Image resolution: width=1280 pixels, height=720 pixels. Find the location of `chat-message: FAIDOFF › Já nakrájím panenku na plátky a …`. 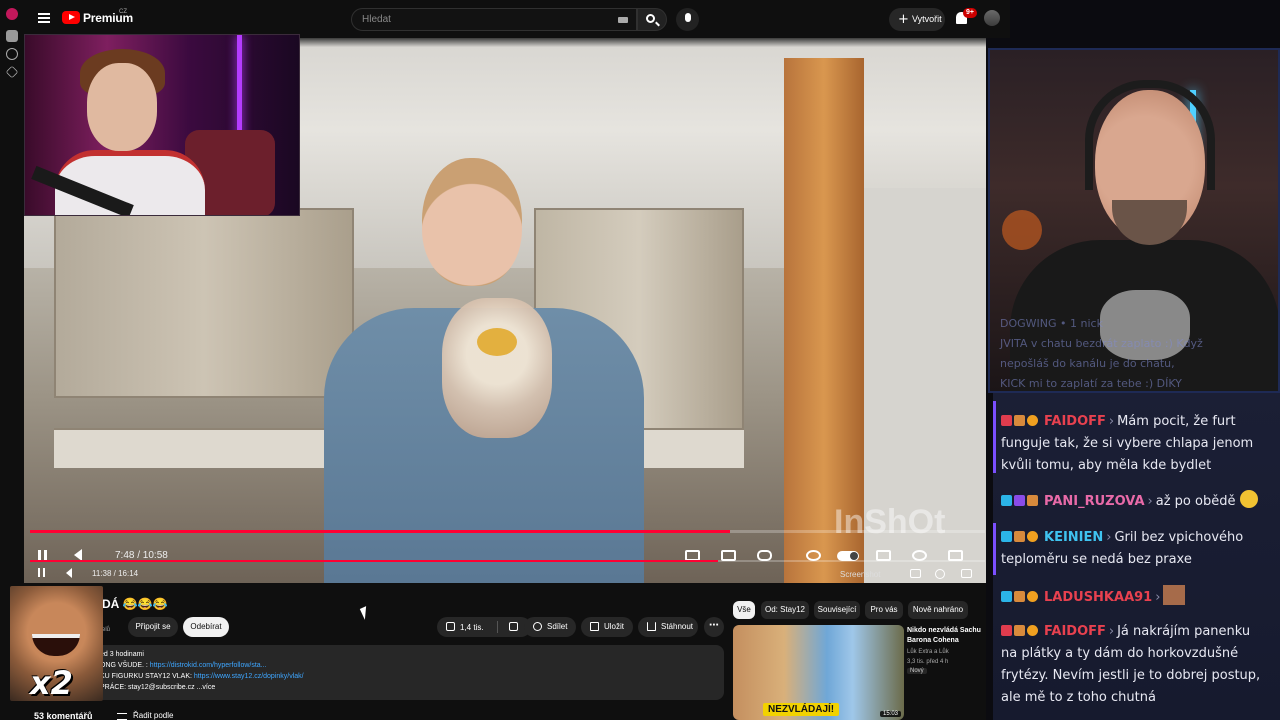

chat-message: FAIDOFF › Já nakrájím panenku na plátky a … is located at coordinates (1137, 665).